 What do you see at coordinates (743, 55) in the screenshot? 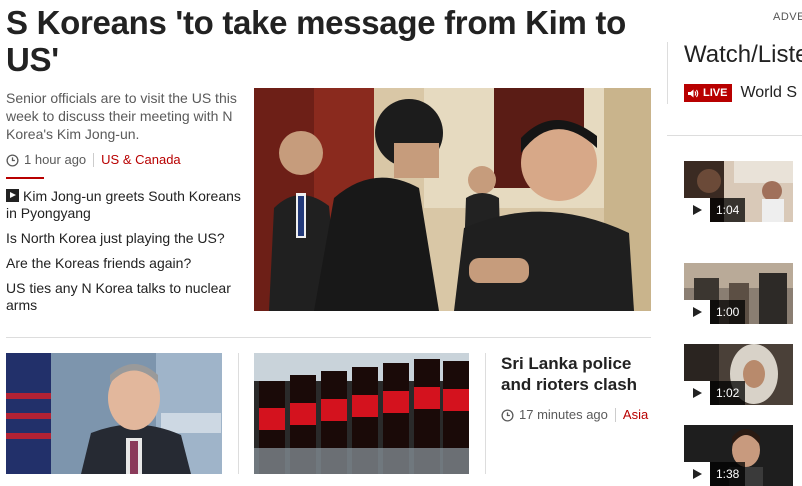
I see `watch-listen-heading: Watch/Liste` at bounding box center [743, 55].